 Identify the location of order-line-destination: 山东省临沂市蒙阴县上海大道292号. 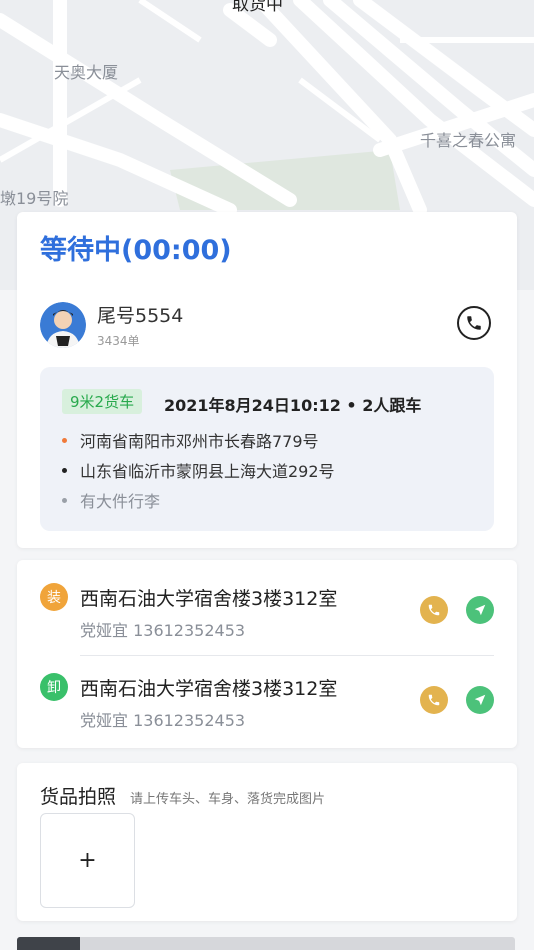
(198, 470).